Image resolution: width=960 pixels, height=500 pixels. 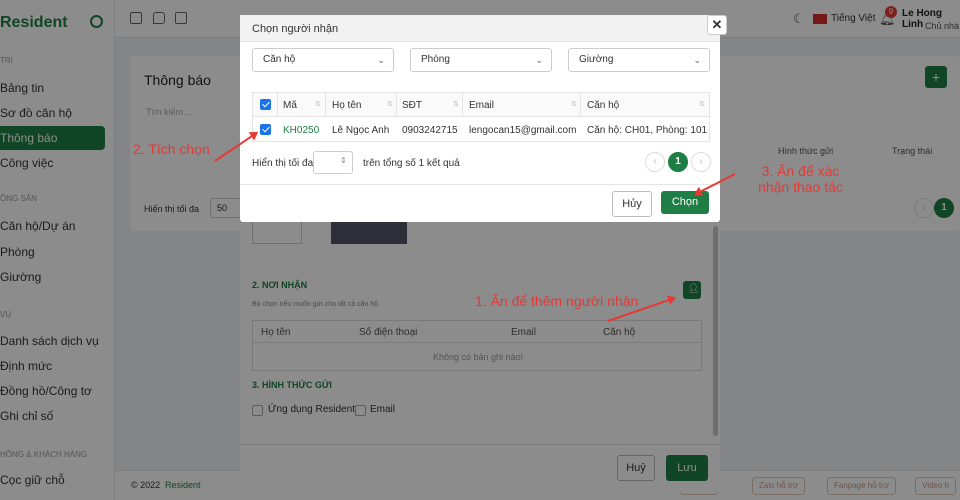 I want to click on modal-title: Chọn người nhận, so click(x=295, y=29).